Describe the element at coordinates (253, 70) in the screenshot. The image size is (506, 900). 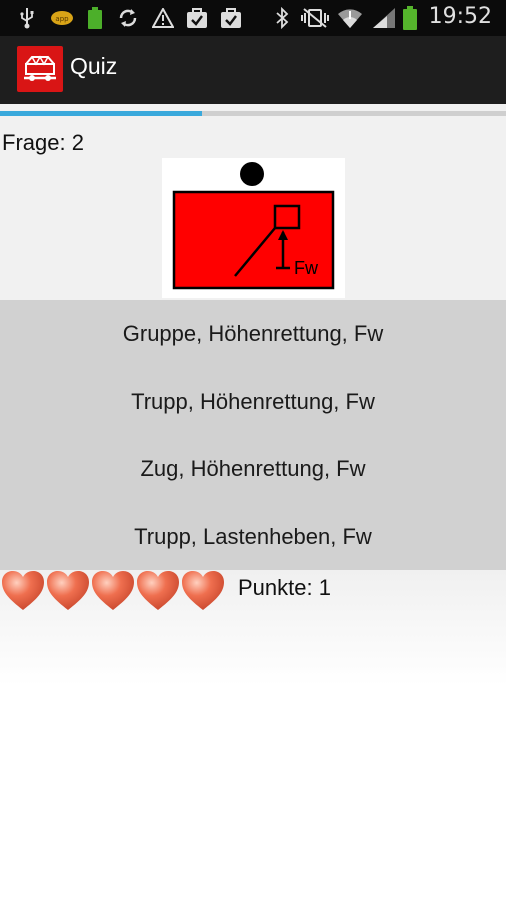
I see `action-bar: Quiz` at that location.